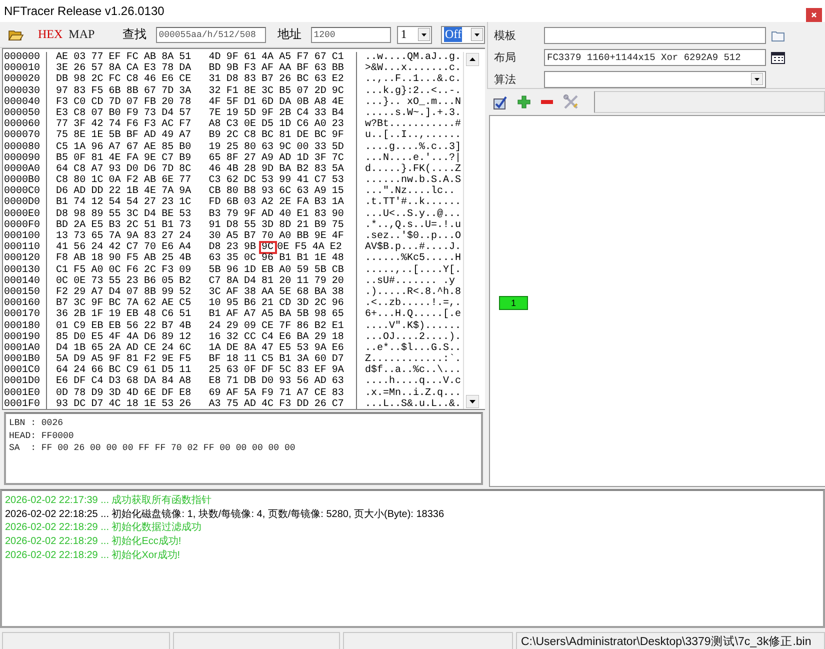 The image size is (825, 649). Describe the element at coordinates (80, 124) in the screenshot. I see `hex-byte: 3F` at that location.